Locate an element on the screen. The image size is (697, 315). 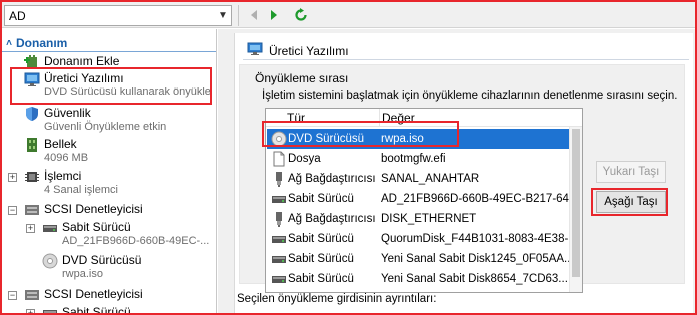
sidebar-item-memory: Bellek 4096 MB is located at coordinates (56, 151).